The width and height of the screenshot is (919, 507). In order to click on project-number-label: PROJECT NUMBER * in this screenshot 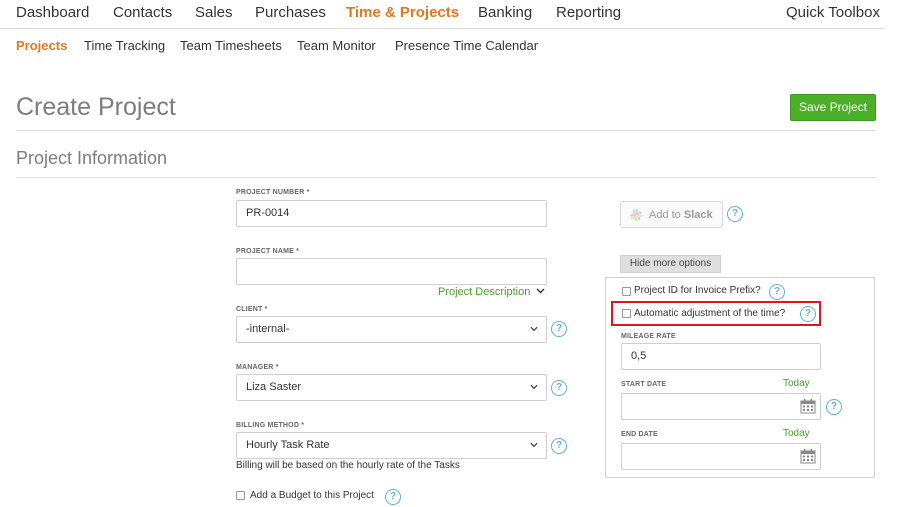, I will do `click(273, 192)`.